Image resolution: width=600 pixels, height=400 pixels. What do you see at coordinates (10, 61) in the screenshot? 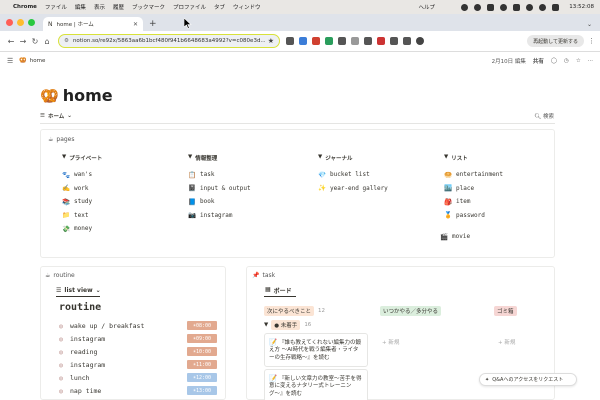
I see `sidebar-toggle-icon: ☰` at bounding box center [10, 61].